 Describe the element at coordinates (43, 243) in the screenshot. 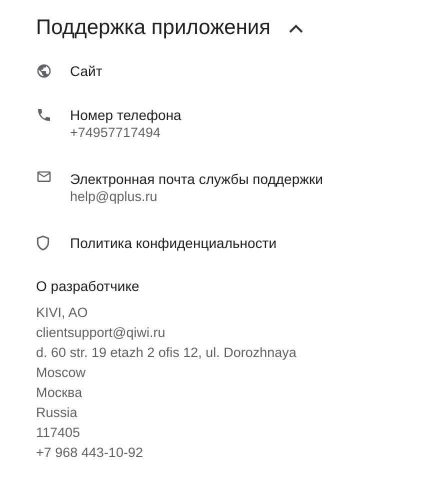

I see `shield-icon` at that location.